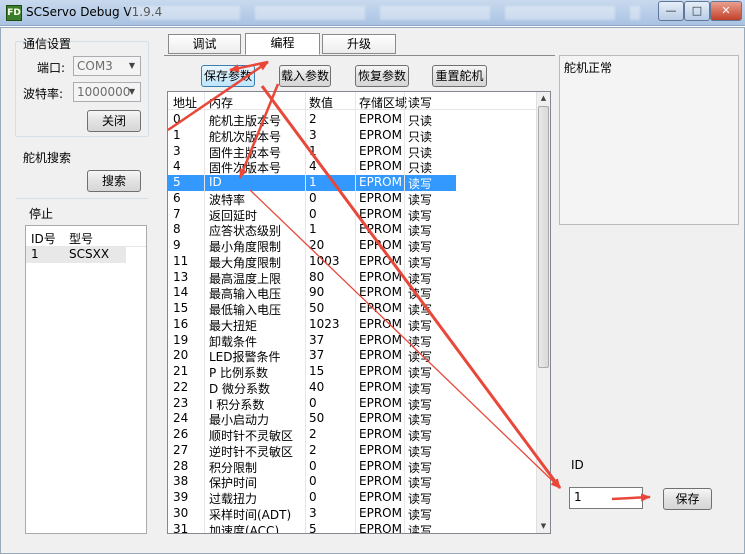 The height and width of the screenshot is (554, 745). What do you see at coordinates (353, 419) in the screenshot?
I see `table-row: 24最小启动力50EPROM读写` at bounding box center [353, 419].